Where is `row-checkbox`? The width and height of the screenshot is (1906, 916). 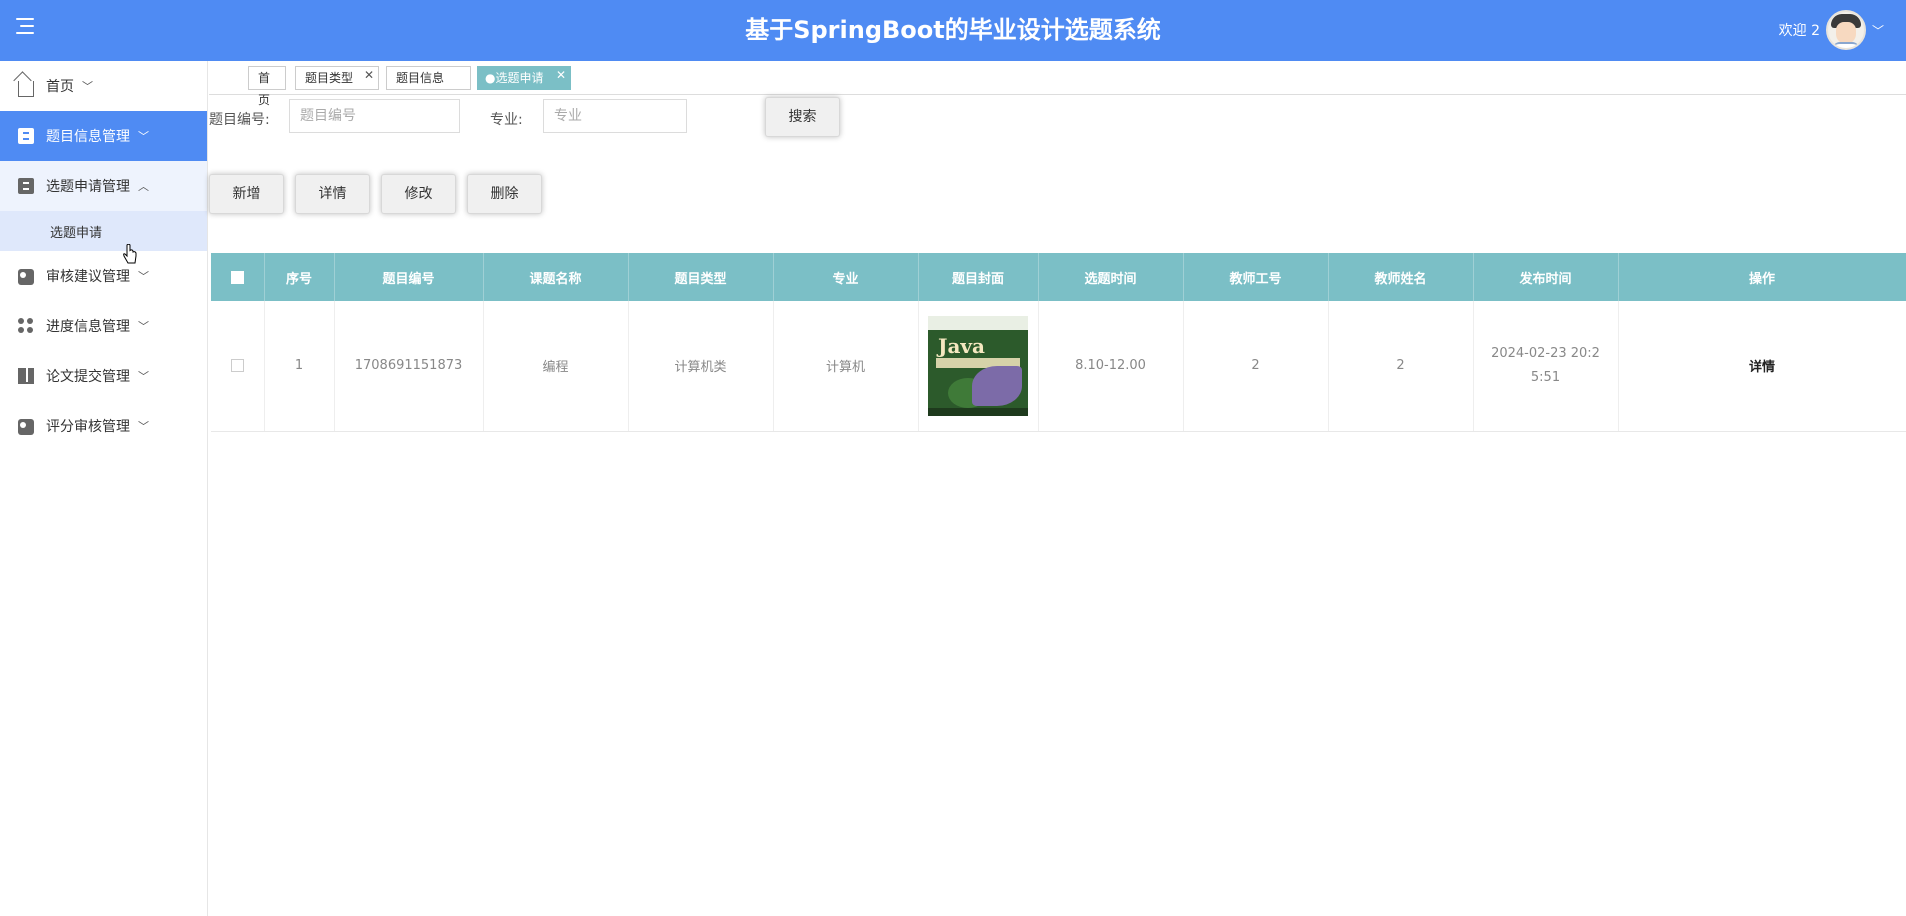
row-checkbox is located at coordinates (237, 366).